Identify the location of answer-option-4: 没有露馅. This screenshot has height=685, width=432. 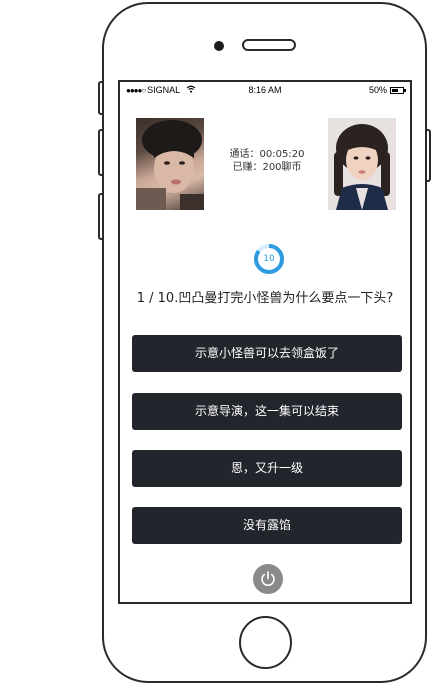
(267, 525).